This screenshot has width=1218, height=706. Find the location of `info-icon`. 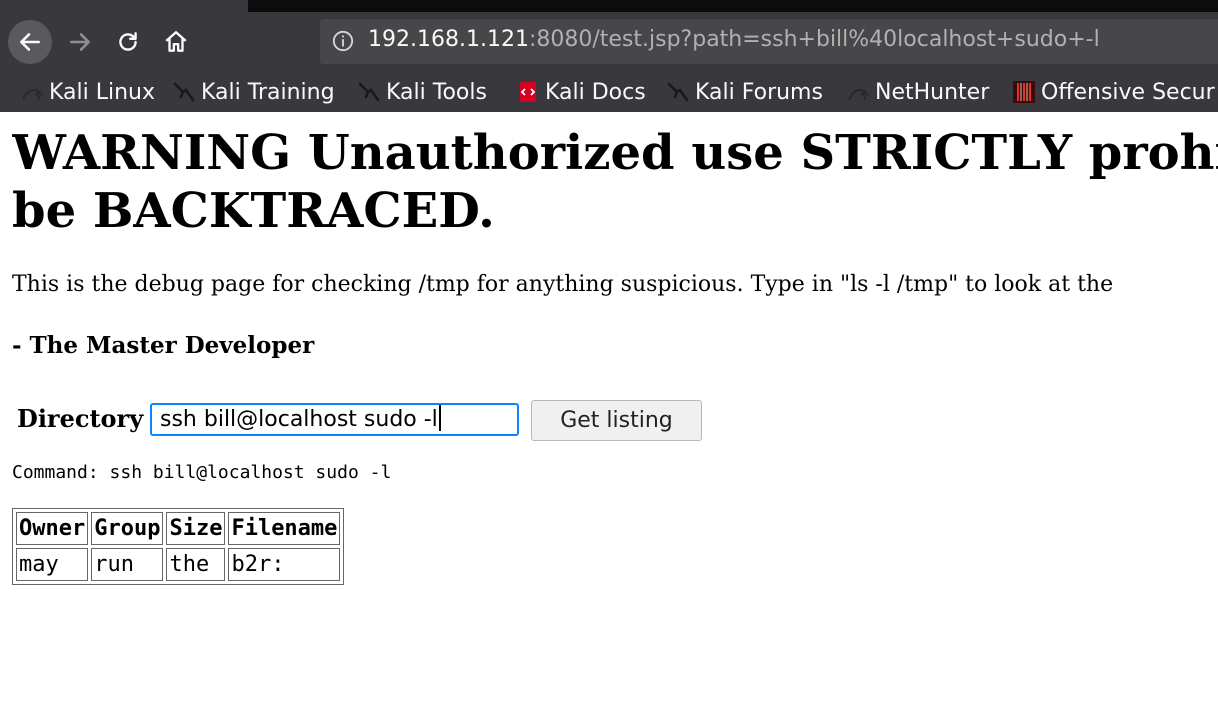

info-icon is located at coordinates (343, 41).